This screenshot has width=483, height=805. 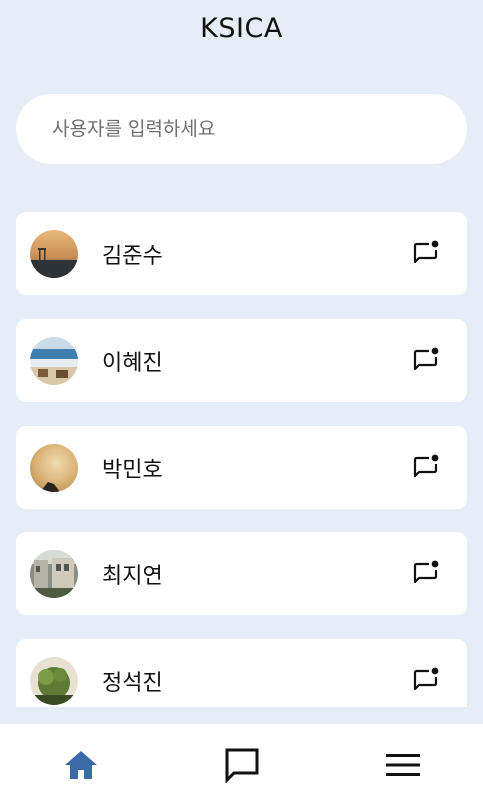 I want to click on user-name: 정석진, so click(x=132, y=683).